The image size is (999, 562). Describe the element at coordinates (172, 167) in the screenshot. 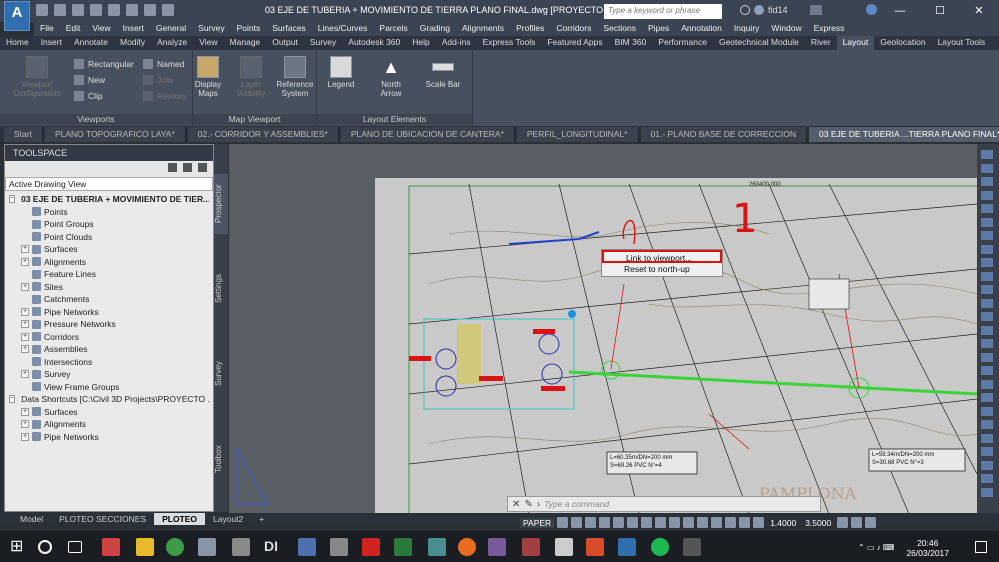

I see `toolspace-options-icon` at that location.